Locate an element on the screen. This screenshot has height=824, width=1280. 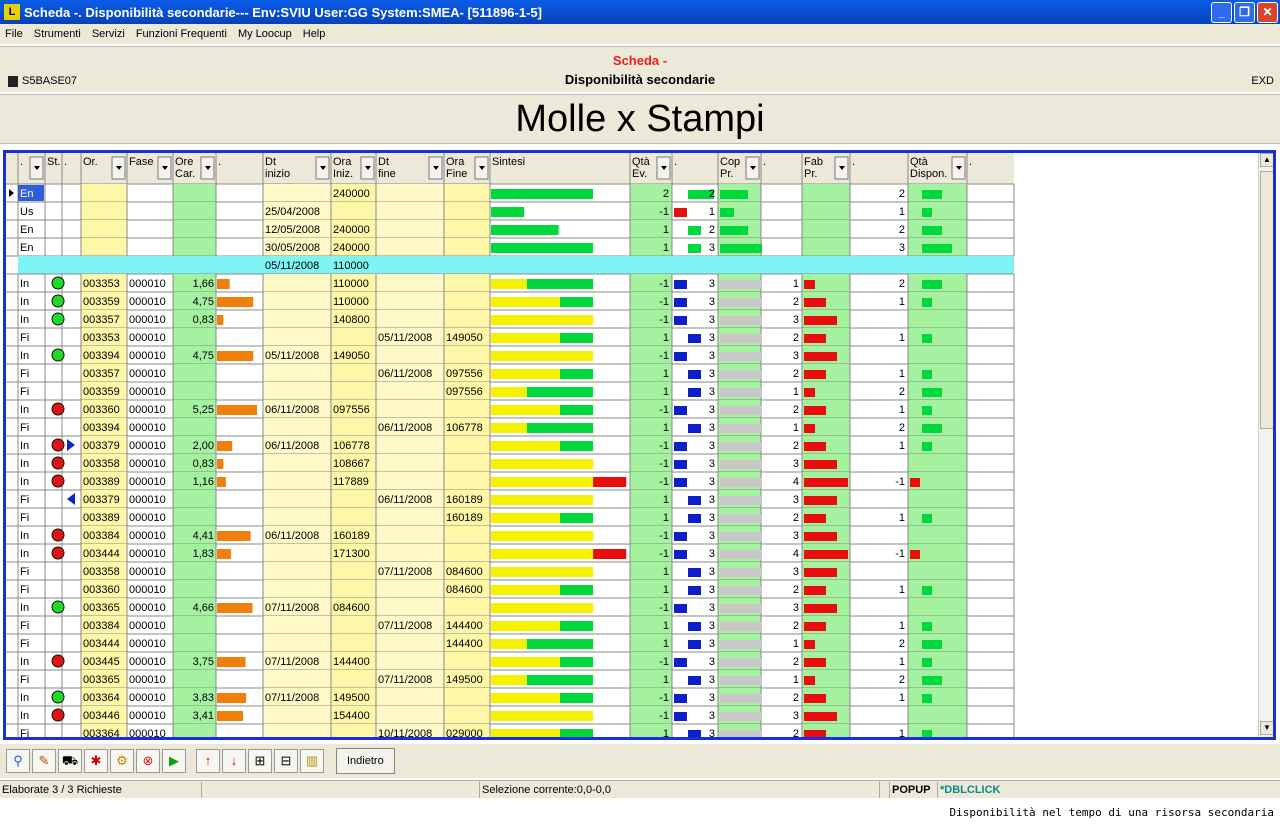
menu-help: Help is located at coordinates (315, 34).